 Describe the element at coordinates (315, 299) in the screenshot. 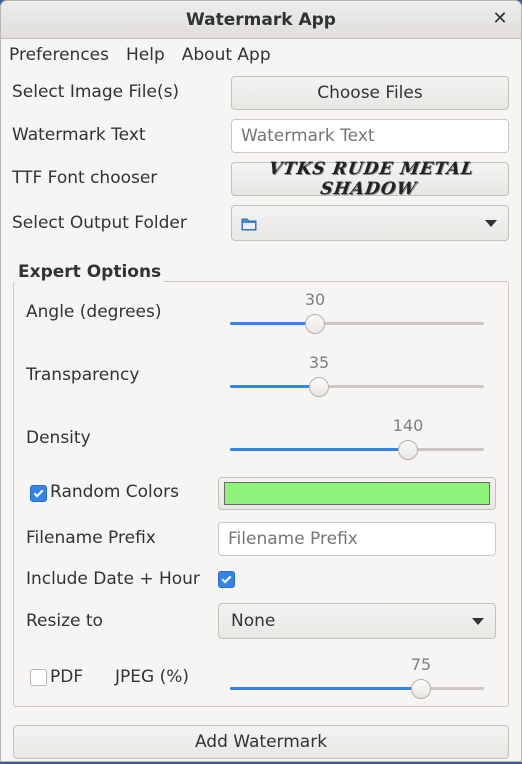

I see `angle-value: 30` at that location.